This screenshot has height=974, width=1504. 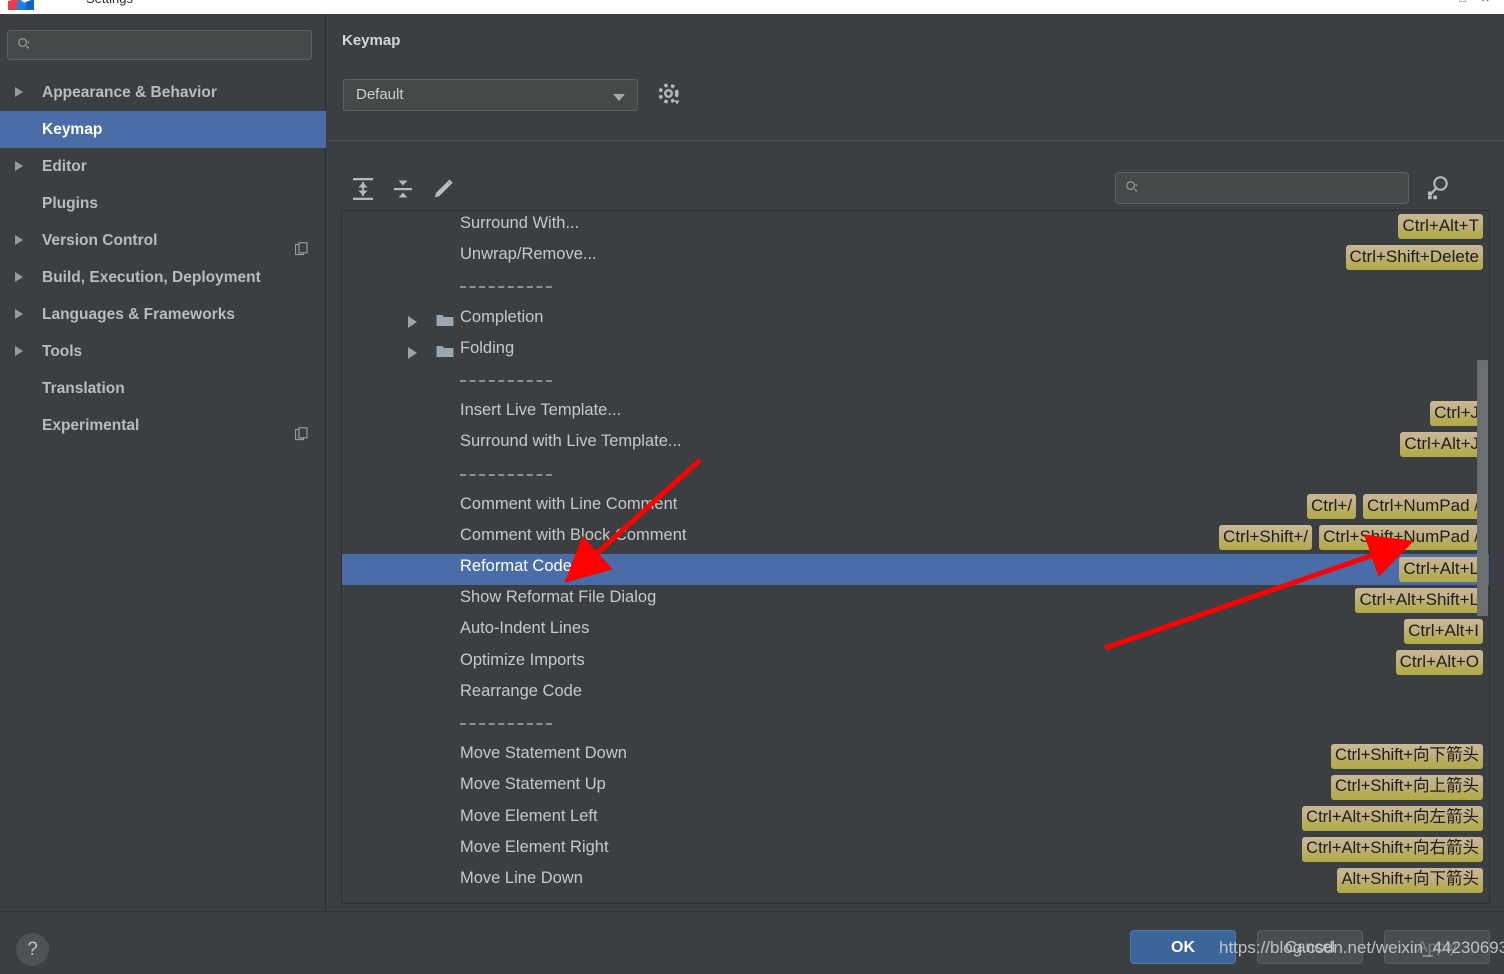 I want to click on shortcut-action-label: Move Element Left, so click(x=529, y=815).